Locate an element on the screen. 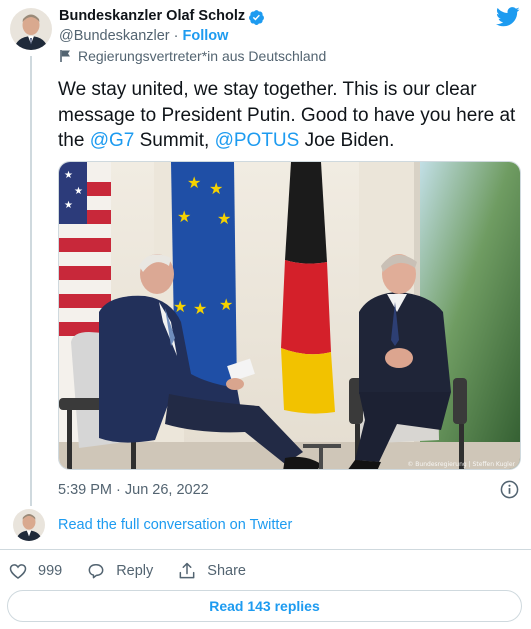  follow-button: Follow is located at coordinates (206, 36).